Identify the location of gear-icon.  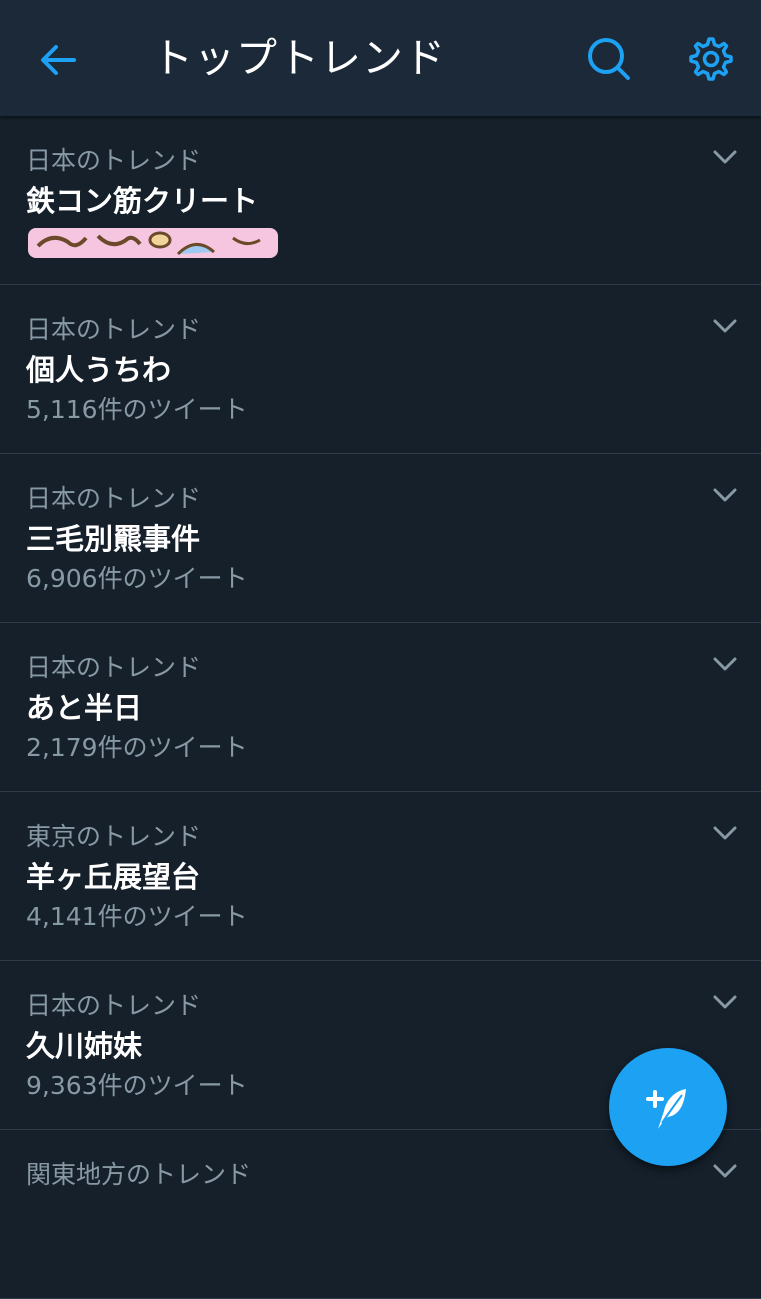
(711, 59).